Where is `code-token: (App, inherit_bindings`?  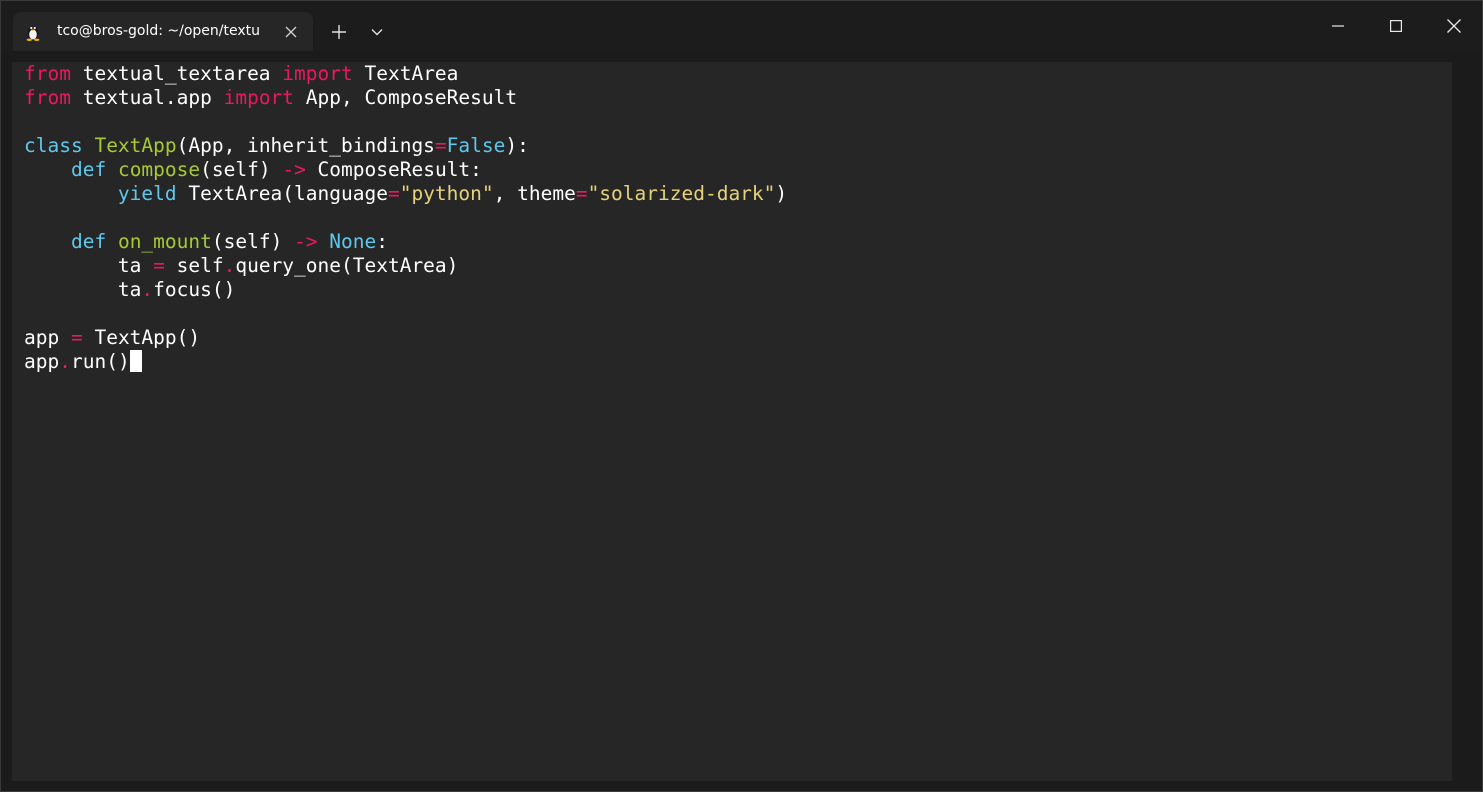
code-token: (App, inherit_bindings is located at coordinates (305, 145).